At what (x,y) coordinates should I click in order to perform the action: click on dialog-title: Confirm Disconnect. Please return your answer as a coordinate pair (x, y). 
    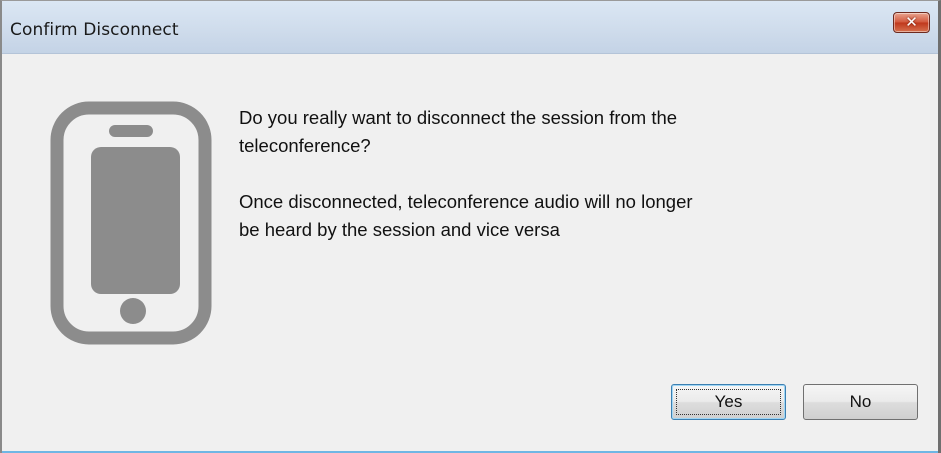
    Looking at the image, I should click on (94, 30).